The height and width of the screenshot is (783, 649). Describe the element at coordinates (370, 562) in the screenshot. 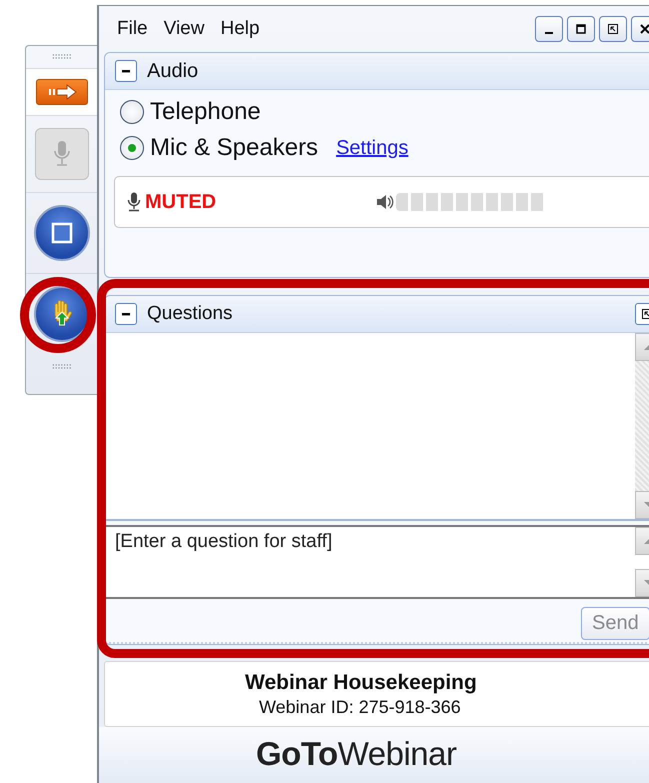

I see `question-input: [Enter a question for staff]` at that location.